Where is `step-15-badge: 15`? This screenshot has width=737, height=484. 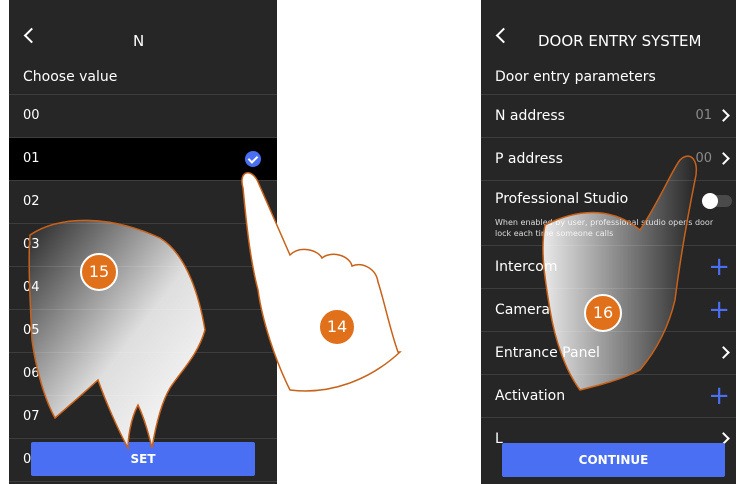 step-15-badge: 15 is located at coordinates (99, 272).